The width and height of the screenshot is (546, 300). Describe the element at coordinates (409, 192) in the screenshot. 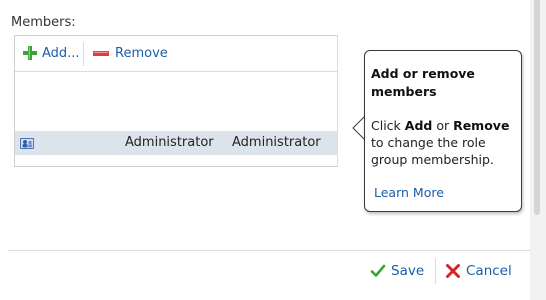

I see `learn-more-link: Learn More` at that location.